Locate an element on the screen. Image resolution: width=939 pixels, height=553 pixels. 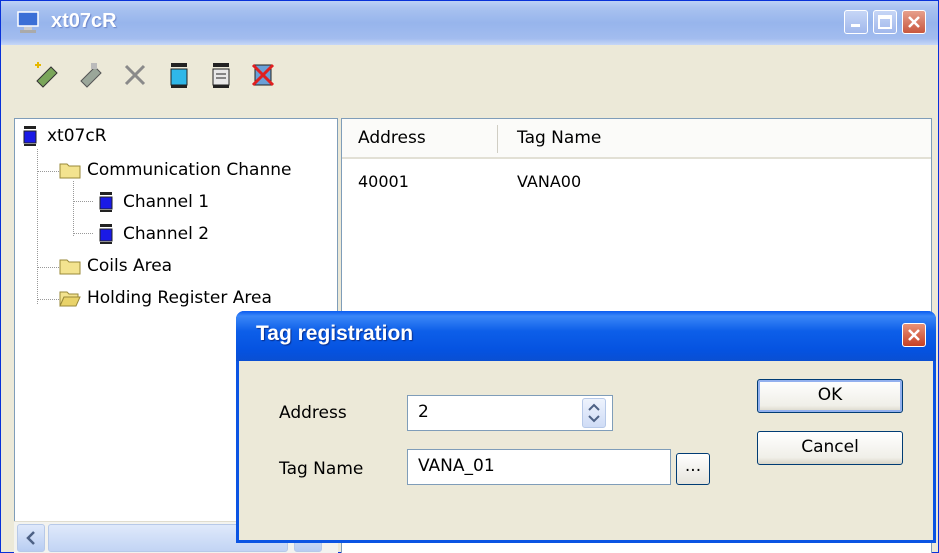
cancel-button: Cancel is located at coordinates (830, 448).